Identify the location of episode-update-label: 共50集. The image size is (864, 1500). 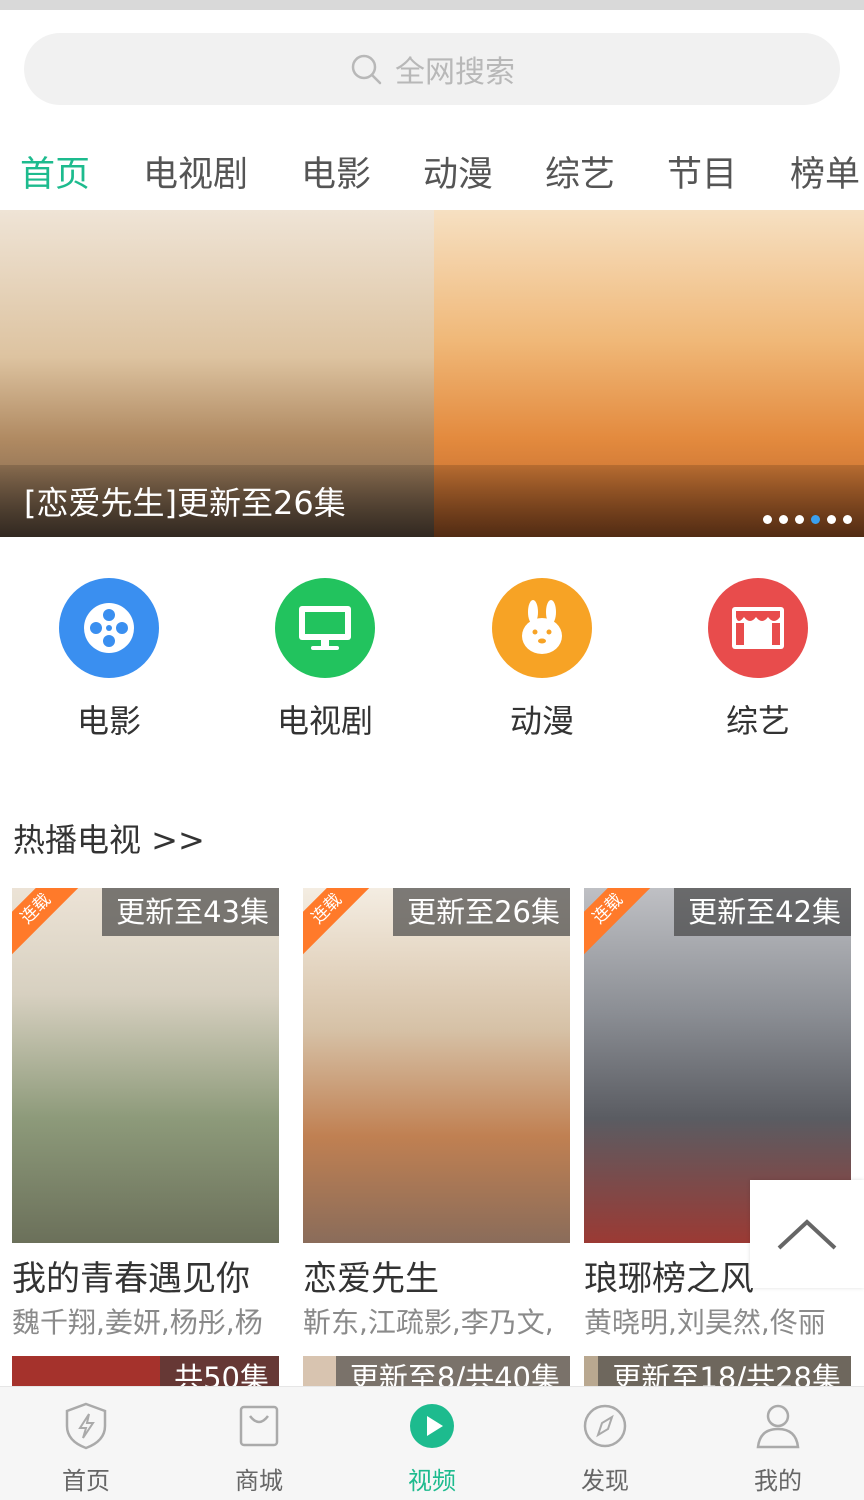
(219, 1371).